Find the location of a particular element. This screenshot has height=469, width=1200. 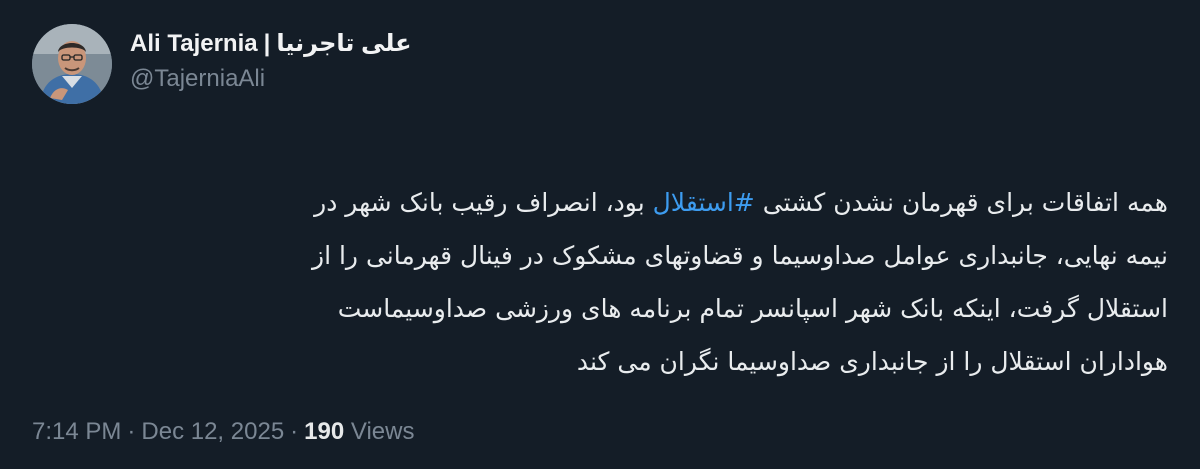

profile-photo-icon is located at coordinates (72, 64).